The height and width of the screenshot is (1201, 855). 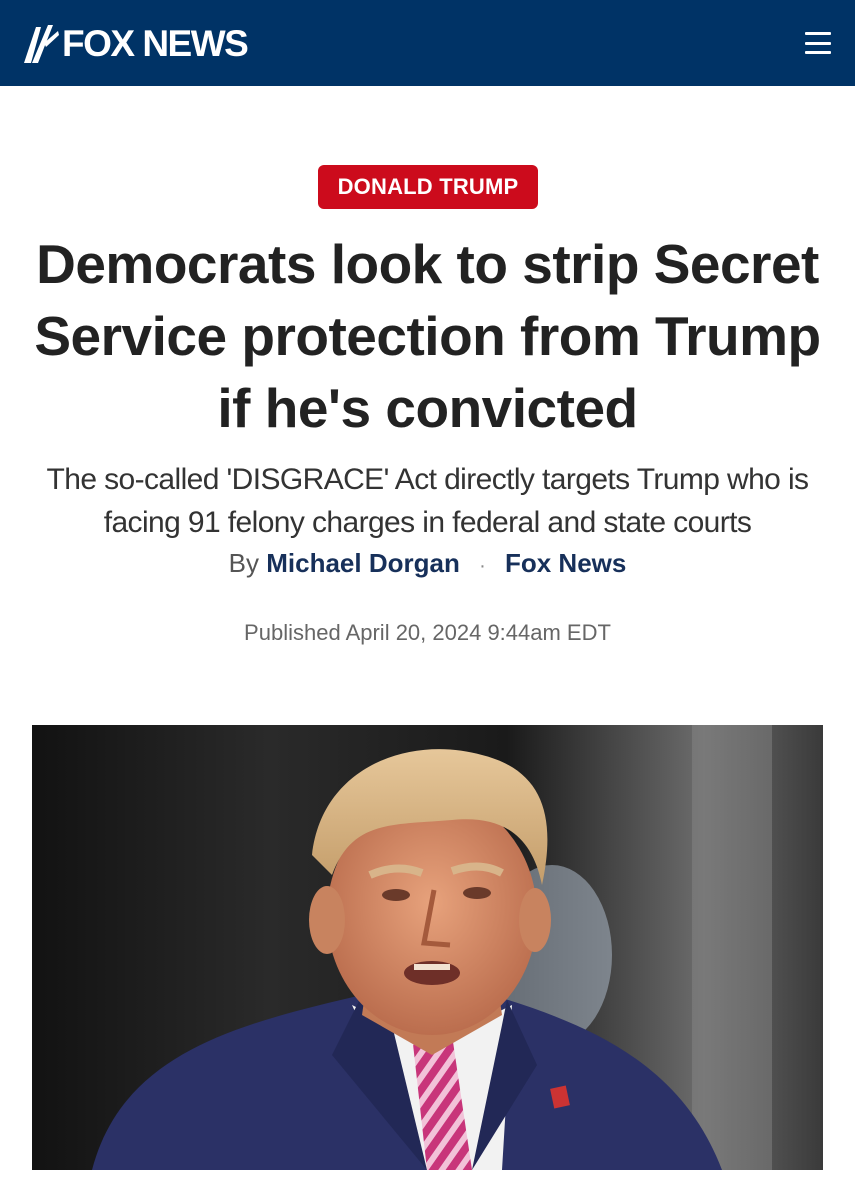 I want to click on logo-text: FOX NEWS, so click(x=155, y=43).